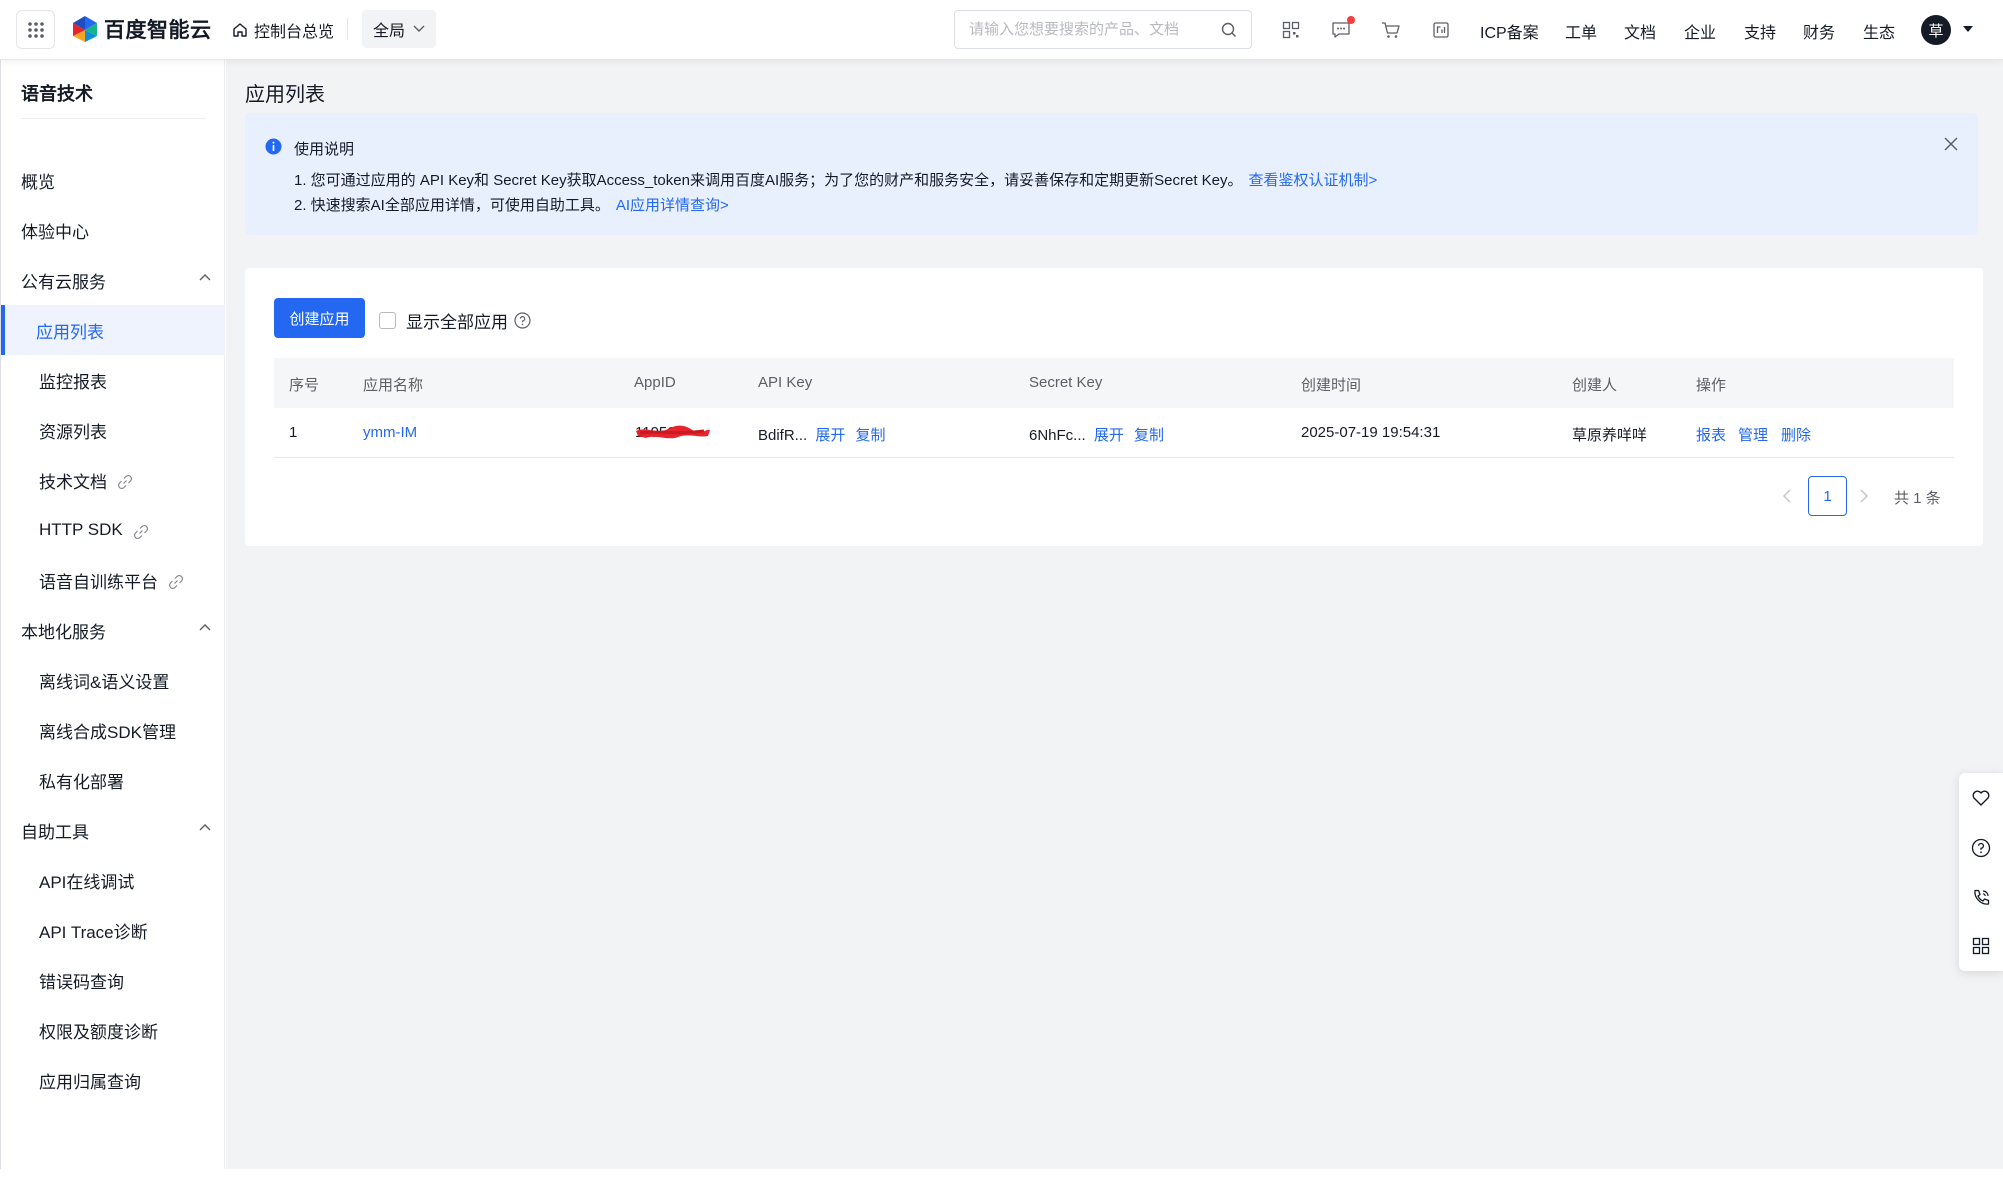 This screenshot has width=2003, height=1181. I want to click on app-detail-query-link: AI应用详情查询>, so click(672, 205).